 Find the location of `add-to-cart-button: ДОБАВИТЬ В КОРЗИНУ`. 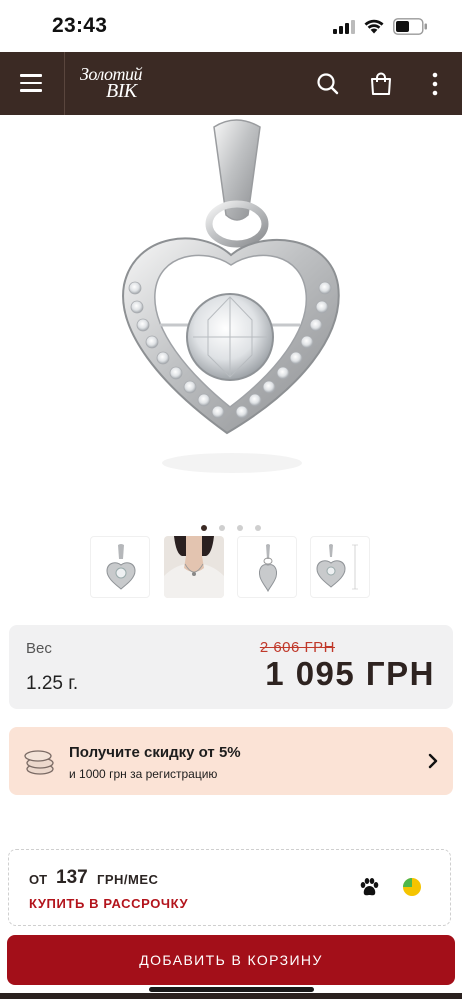

add-to-cart-button: ДОБАВИТЬ В КОРЗИНУ is located at coordinates (231, 960).